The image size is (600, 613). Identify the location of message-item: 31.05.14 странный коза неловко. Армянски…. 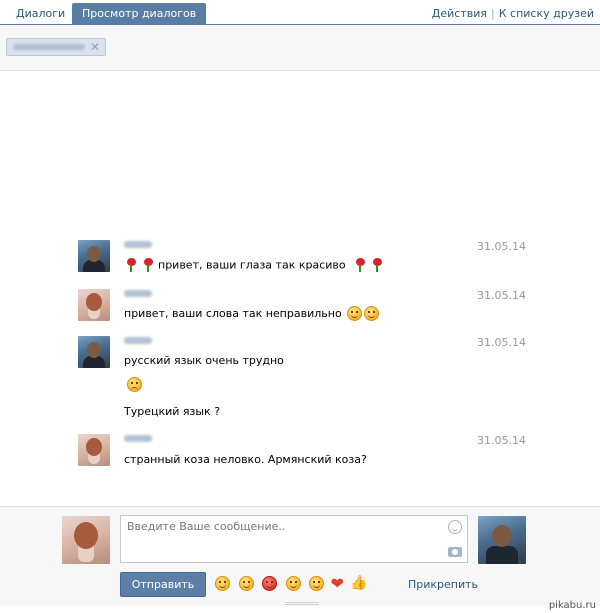
(304, 452).